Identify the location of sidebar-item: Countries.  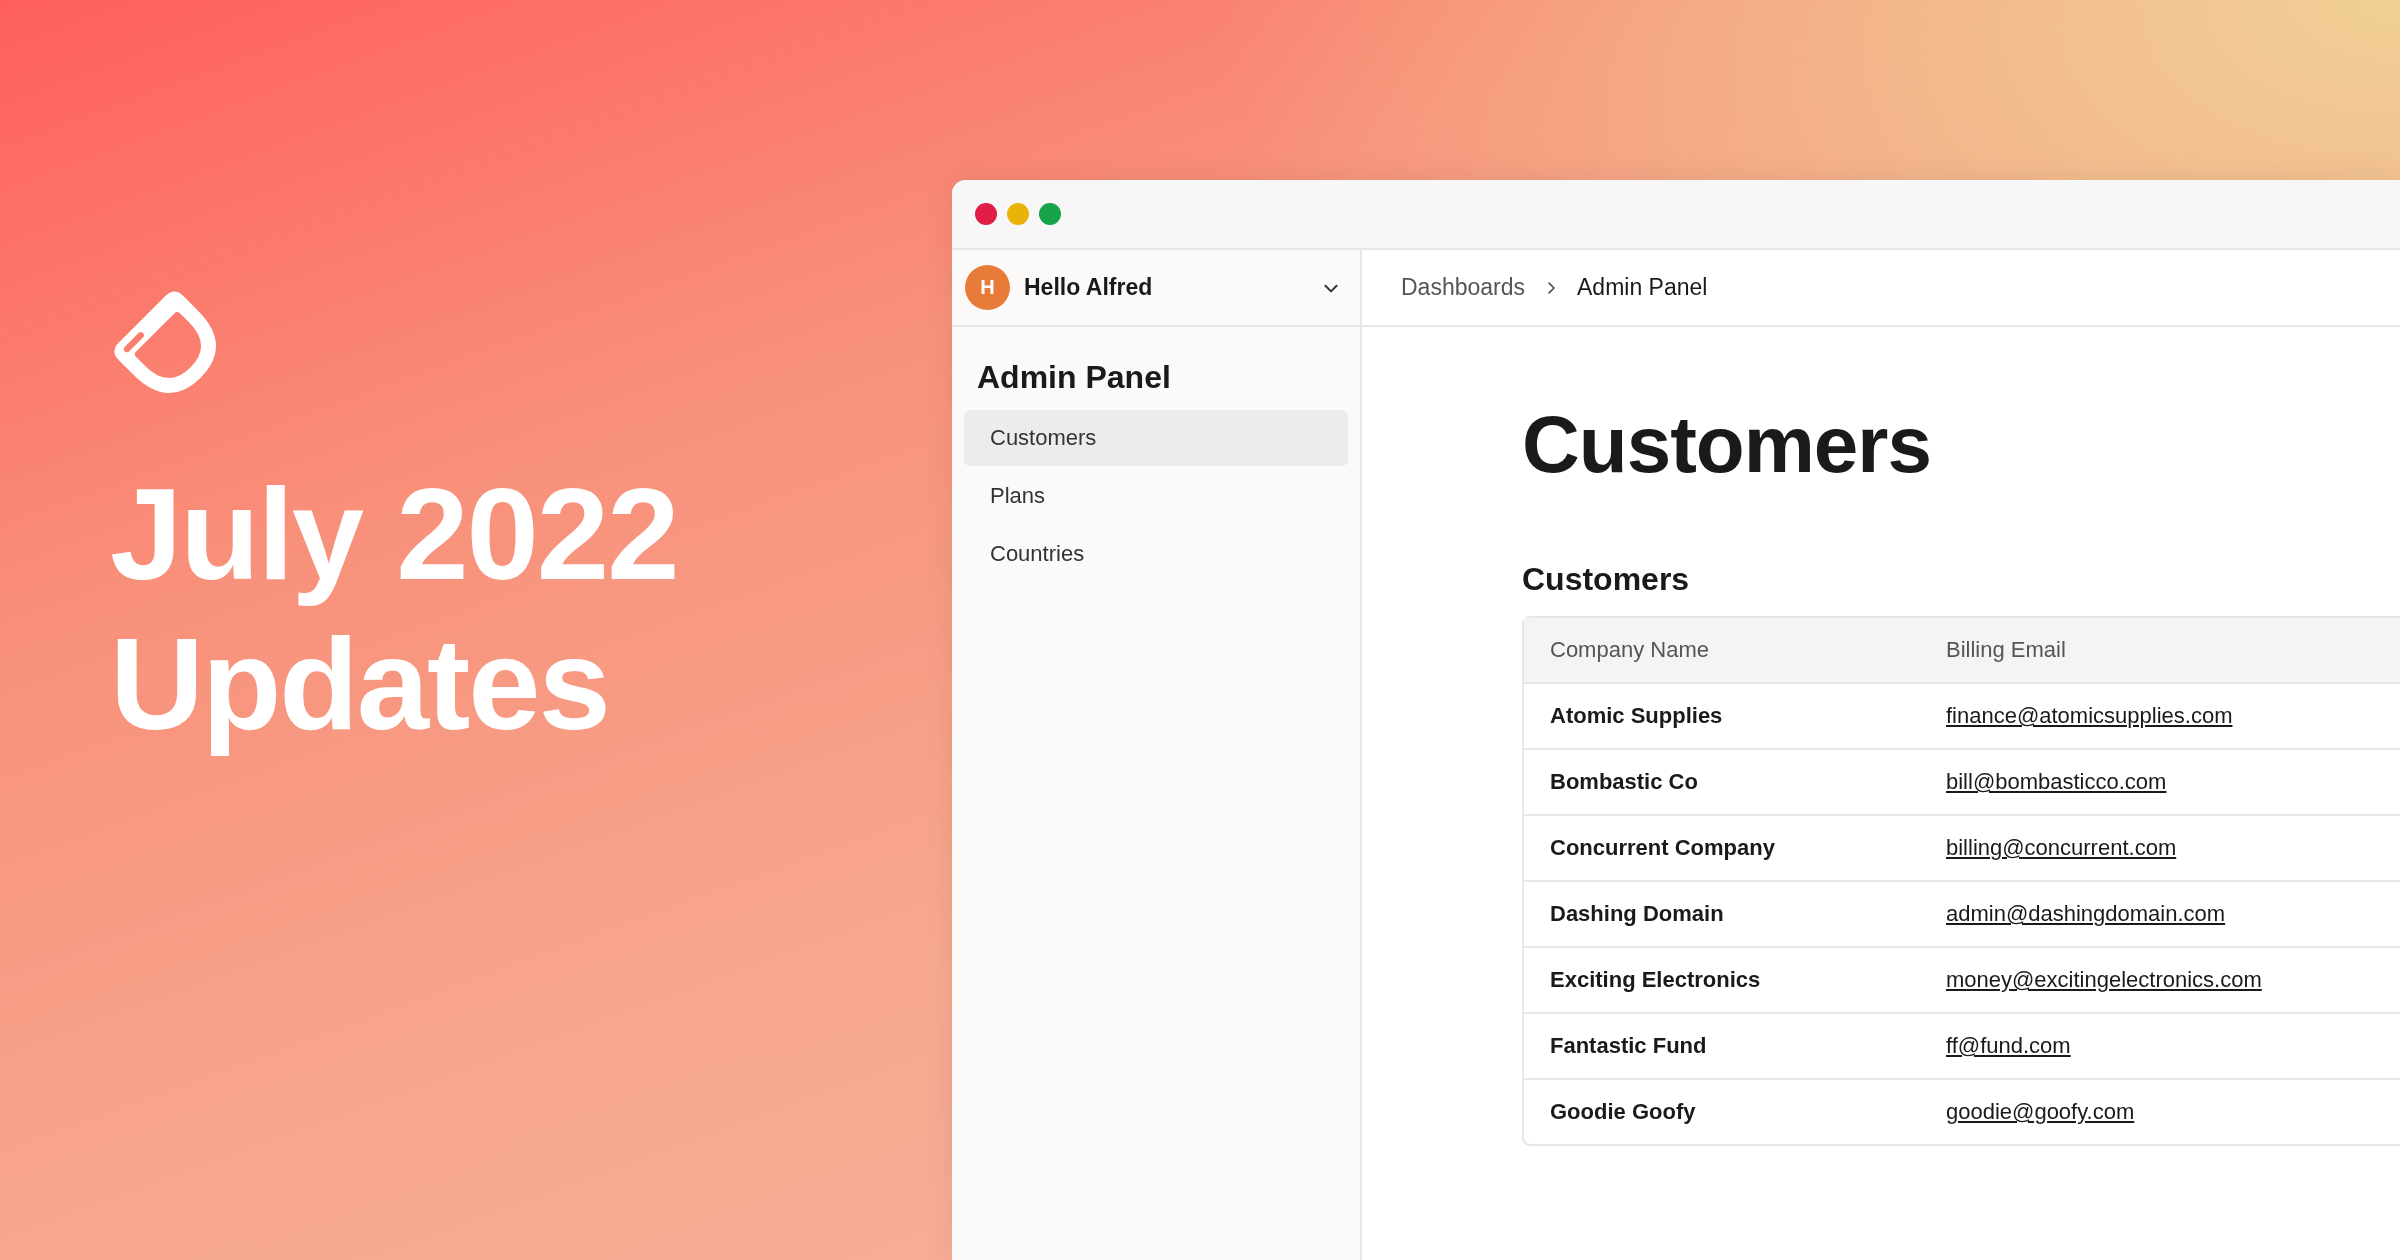
(1156, 554).